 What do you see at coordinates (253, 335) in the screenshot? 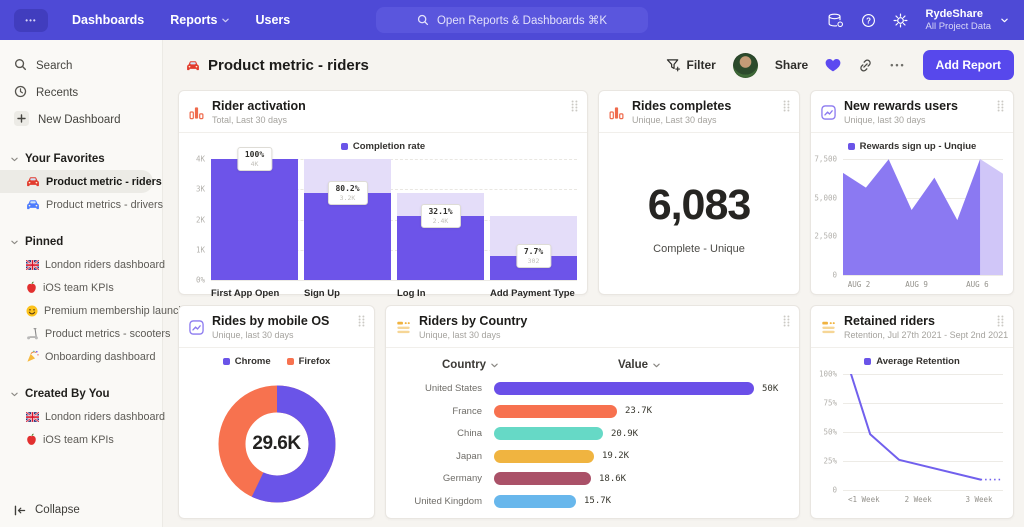
I see `card-subtitle: Unique, last 30 days` at bounding box center [253, 335].